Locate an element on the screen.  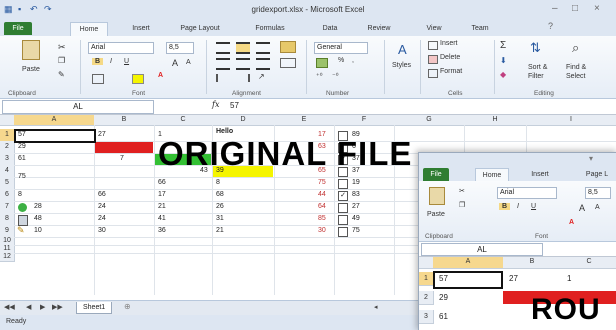
borders-icon is located at coordinates (98, 79).